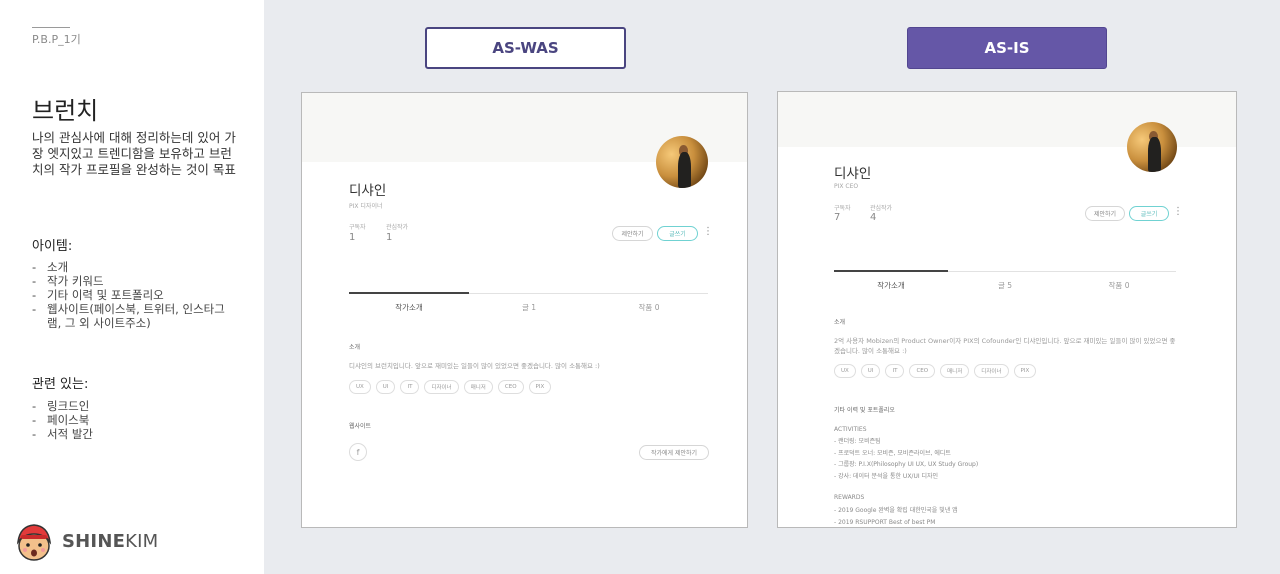  Describe the element at coordinates (132, 316) in the screenshot. I see `list-item: 웹사이트(페이스북, 트위터, 인스타그램, 그 외 사이트주소)` at that location.